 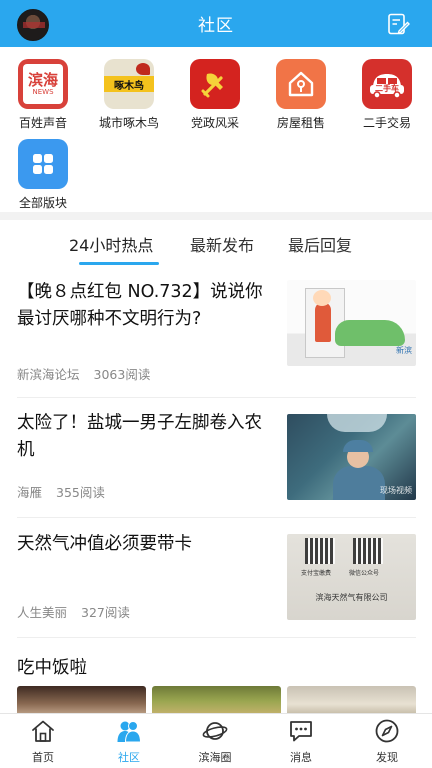 I want to click on all-boards-icon, so click(x=43, y=164).